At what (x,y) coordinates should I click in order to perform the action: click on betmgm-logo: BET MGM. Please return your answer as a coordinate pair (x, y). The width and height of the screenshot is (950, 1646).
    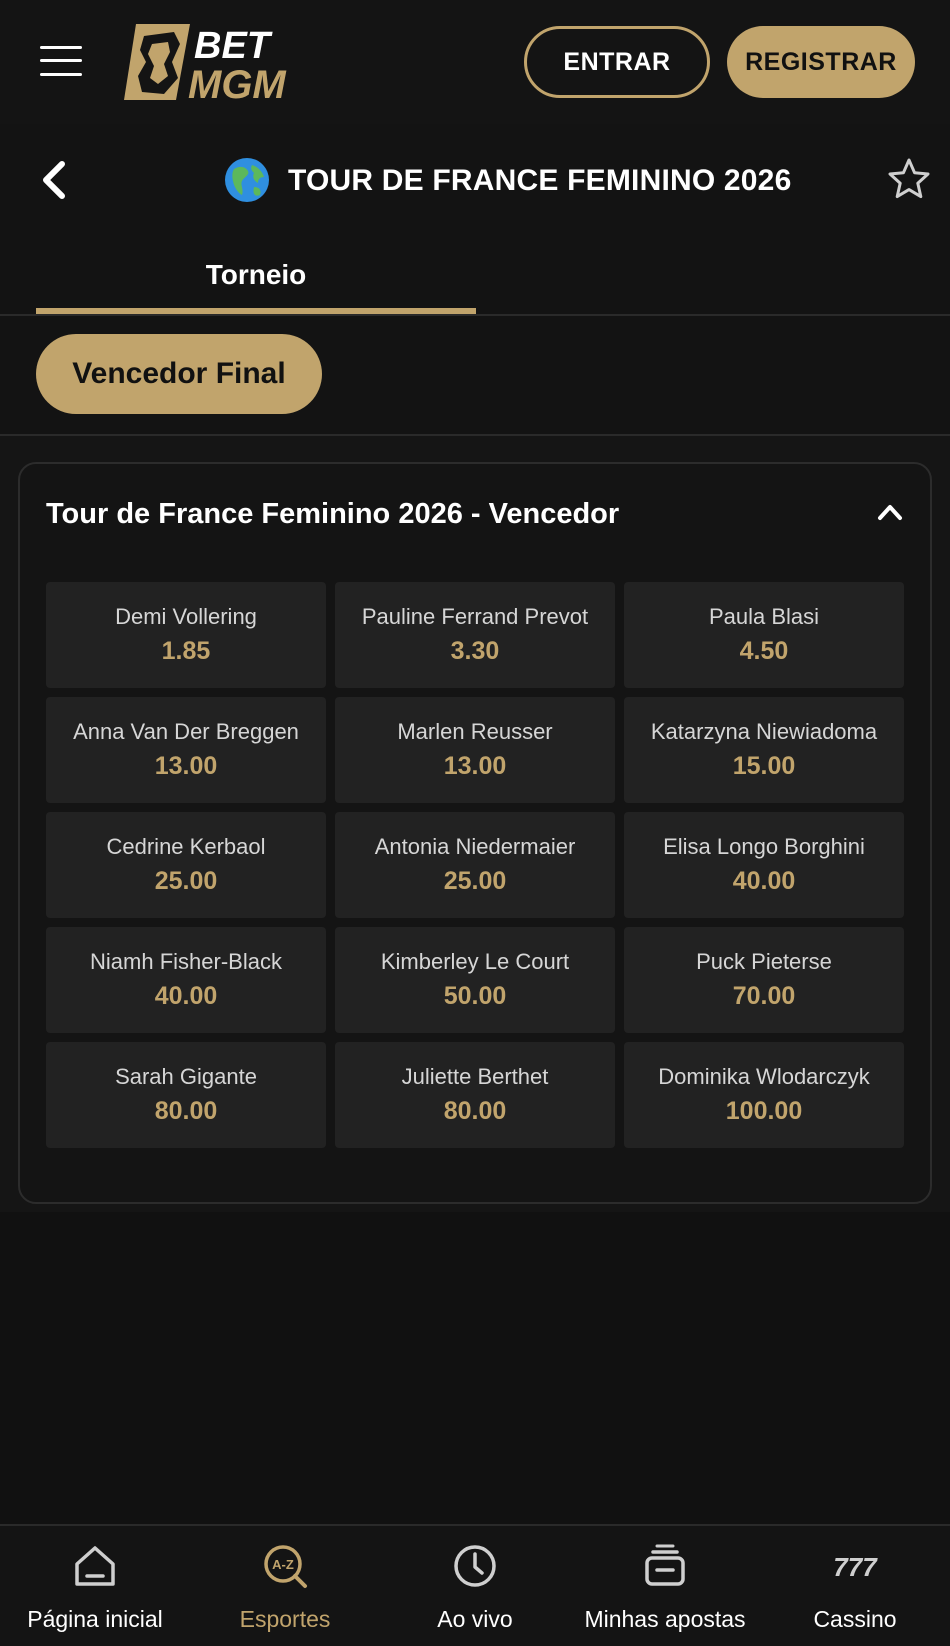
    Looking at the image, I should click on (210, 64).